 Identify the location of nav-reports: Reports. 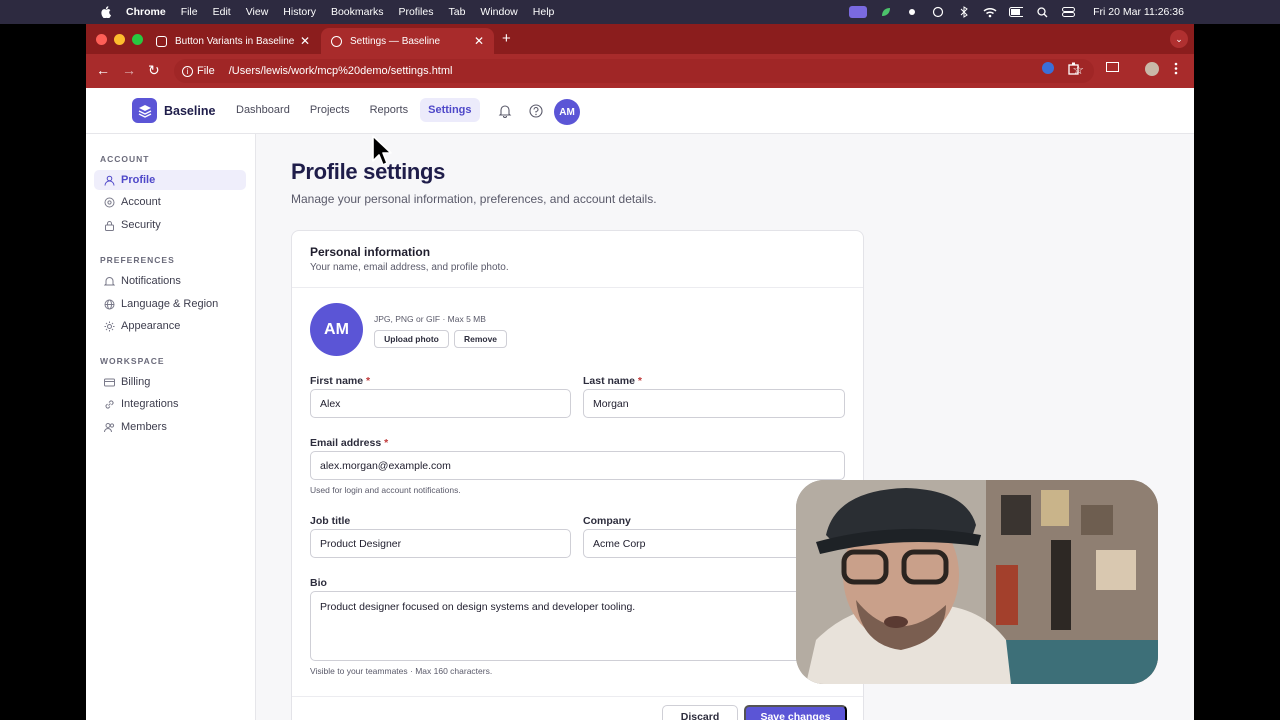
(389, 110).